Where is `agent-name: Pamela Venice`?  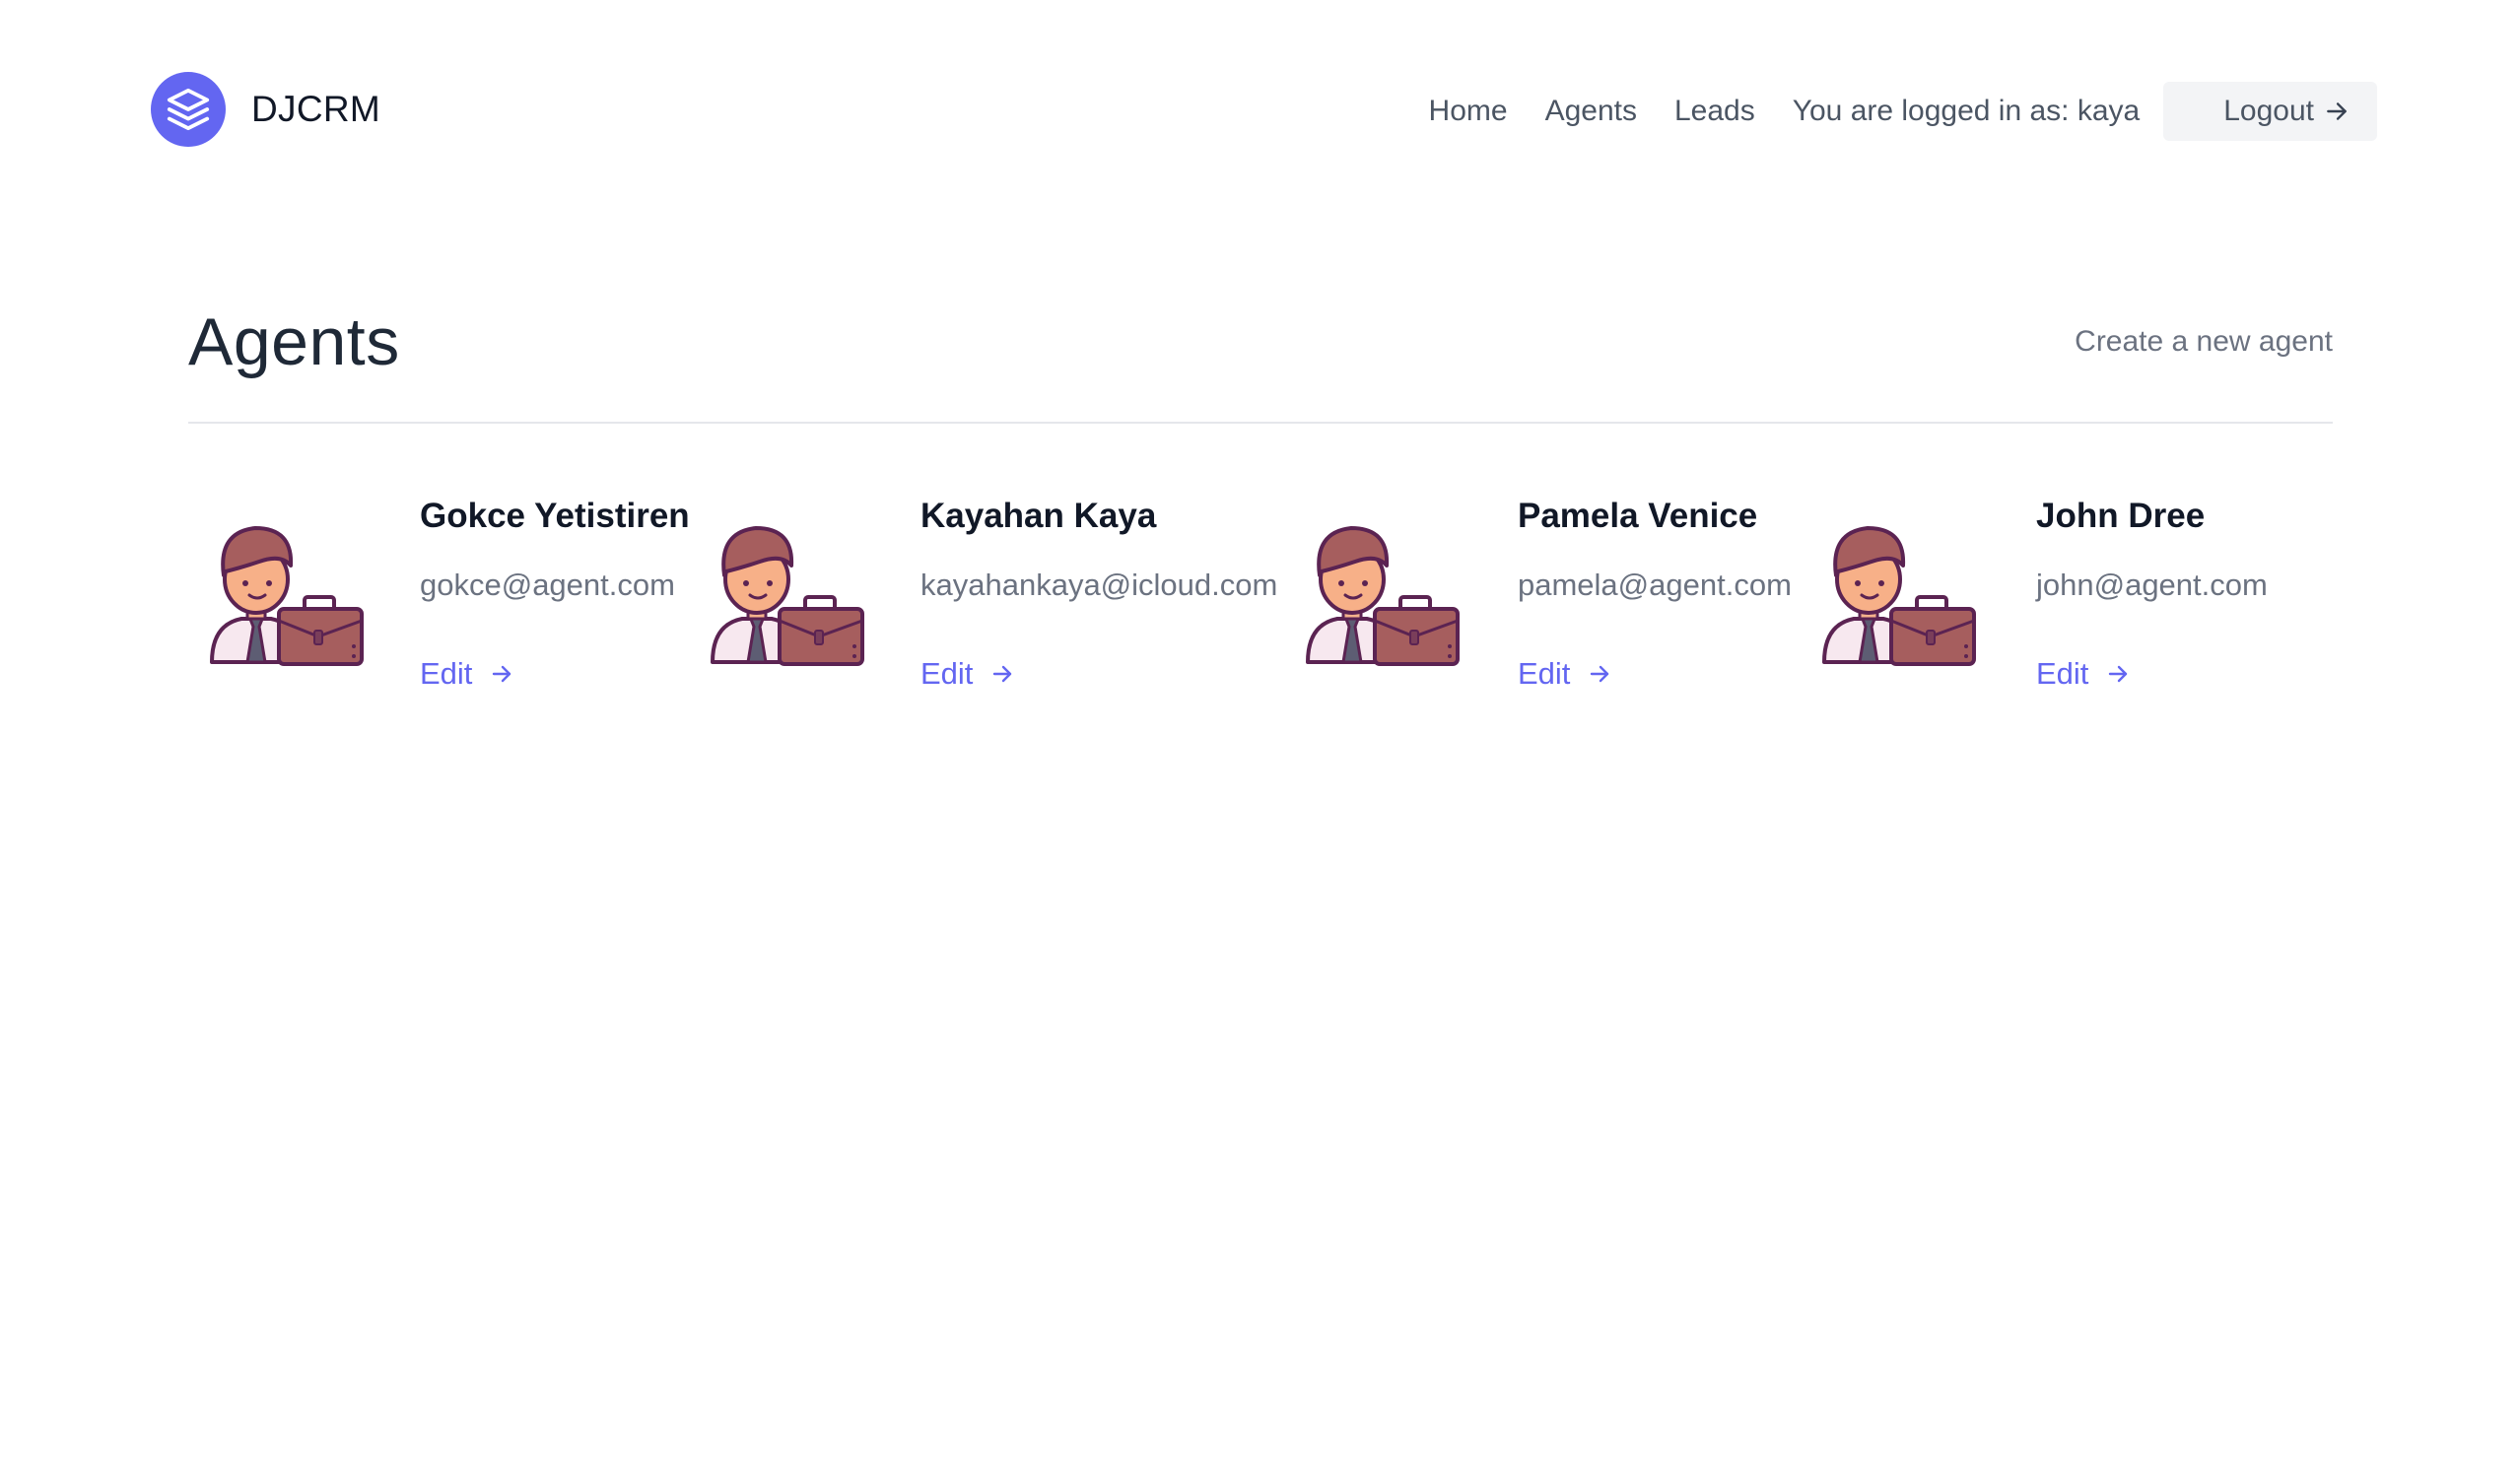 agent-name: Pamela Venice is located at coordinates (1638, 516).